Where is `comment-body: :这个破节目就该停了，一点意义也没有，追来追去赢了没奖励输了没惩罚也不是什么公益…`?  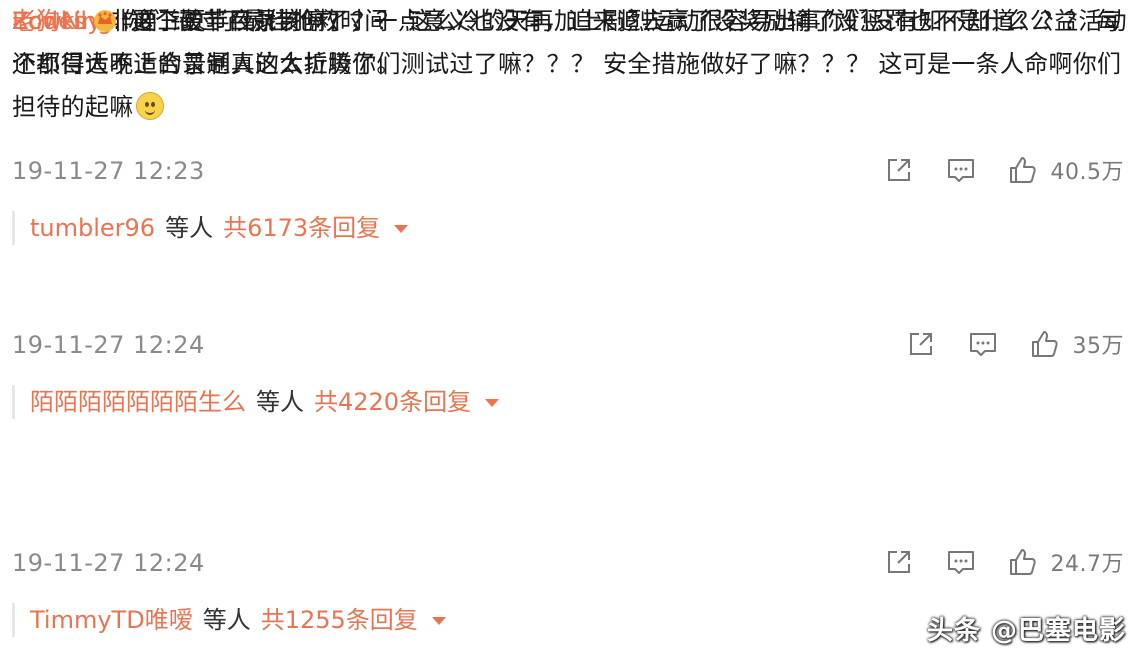
comment-body: :这个破节目就该停了，一点意义也没有，追来追去赢了没奖励输了没惩罚也不是什么公益… is located at coordinates (569, 42).